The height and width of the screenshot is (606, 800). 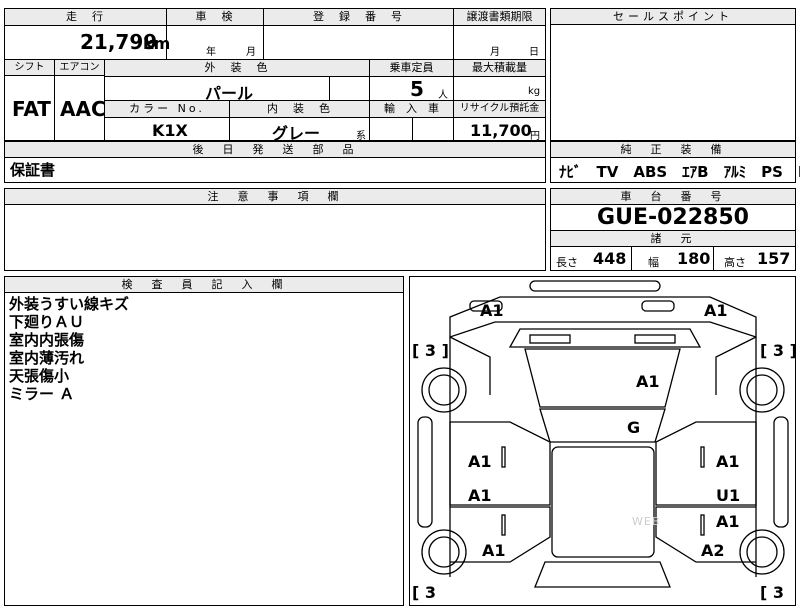 I want to click on inspector-note: 下廻りＡＵ, so click(x=47, y=322).